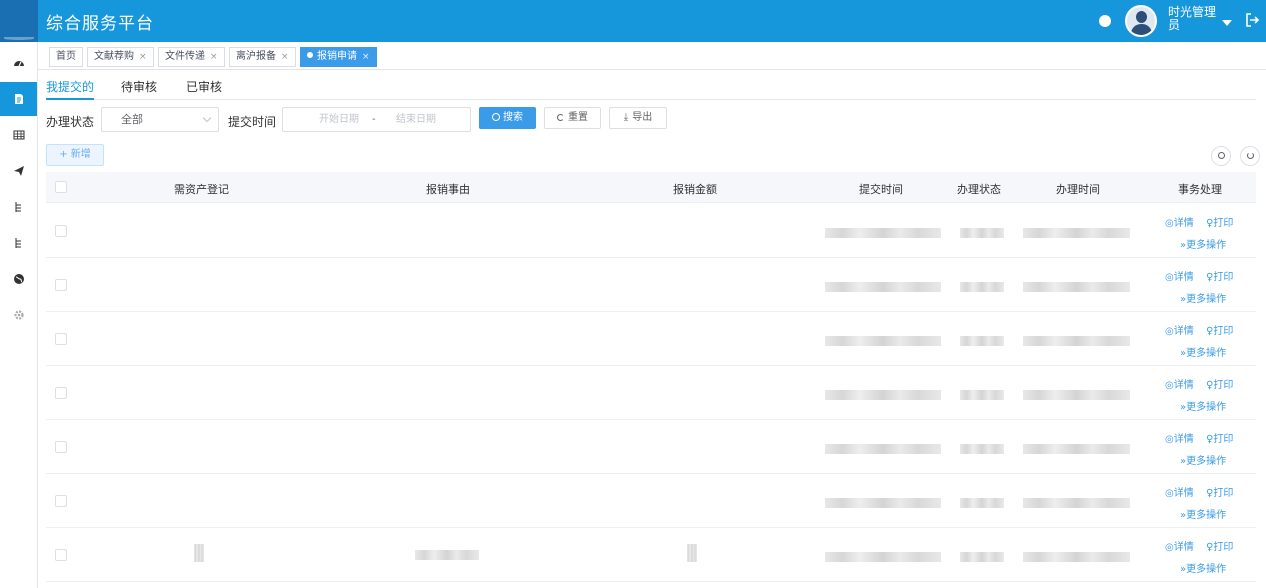 The height and width of the screenshot is (588, 1266). I want to click on notification-dot, so click(1105, 21).